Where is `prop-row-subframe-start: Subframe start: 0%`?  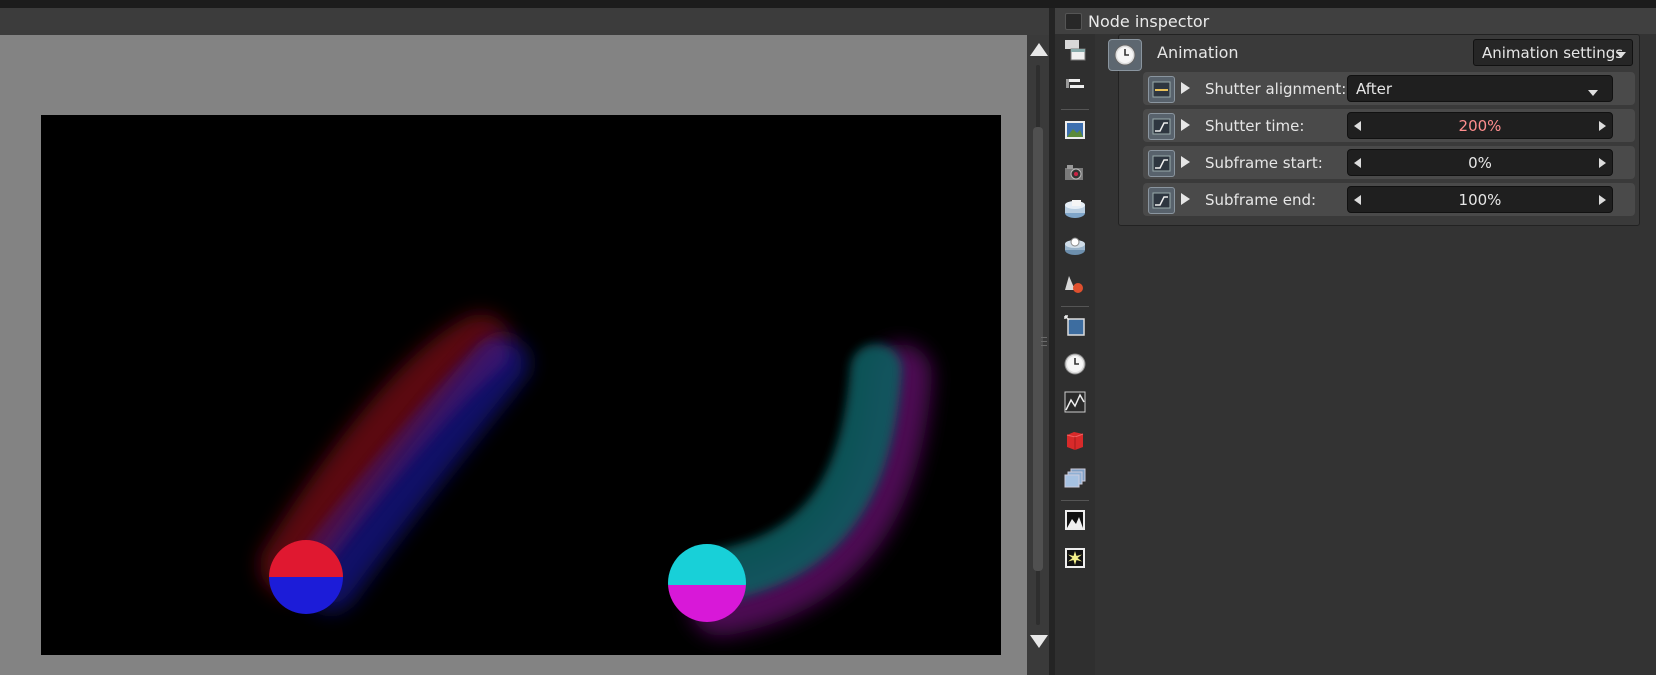 prop-row-subframe-start: Subframe start: 0% is located at coordinates (1389, 162).